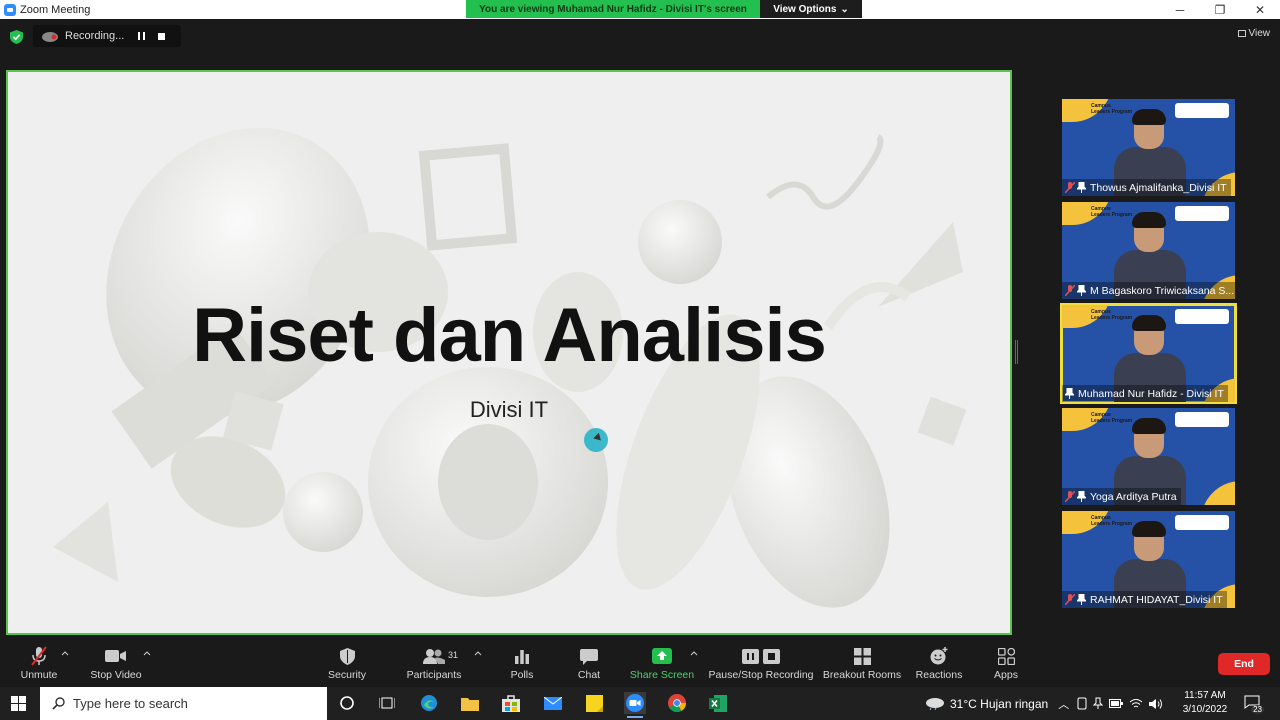 Image resolution: width=1280 pixels, height=720 pixels. I want to click on task-view-icon, so click(387, 703).